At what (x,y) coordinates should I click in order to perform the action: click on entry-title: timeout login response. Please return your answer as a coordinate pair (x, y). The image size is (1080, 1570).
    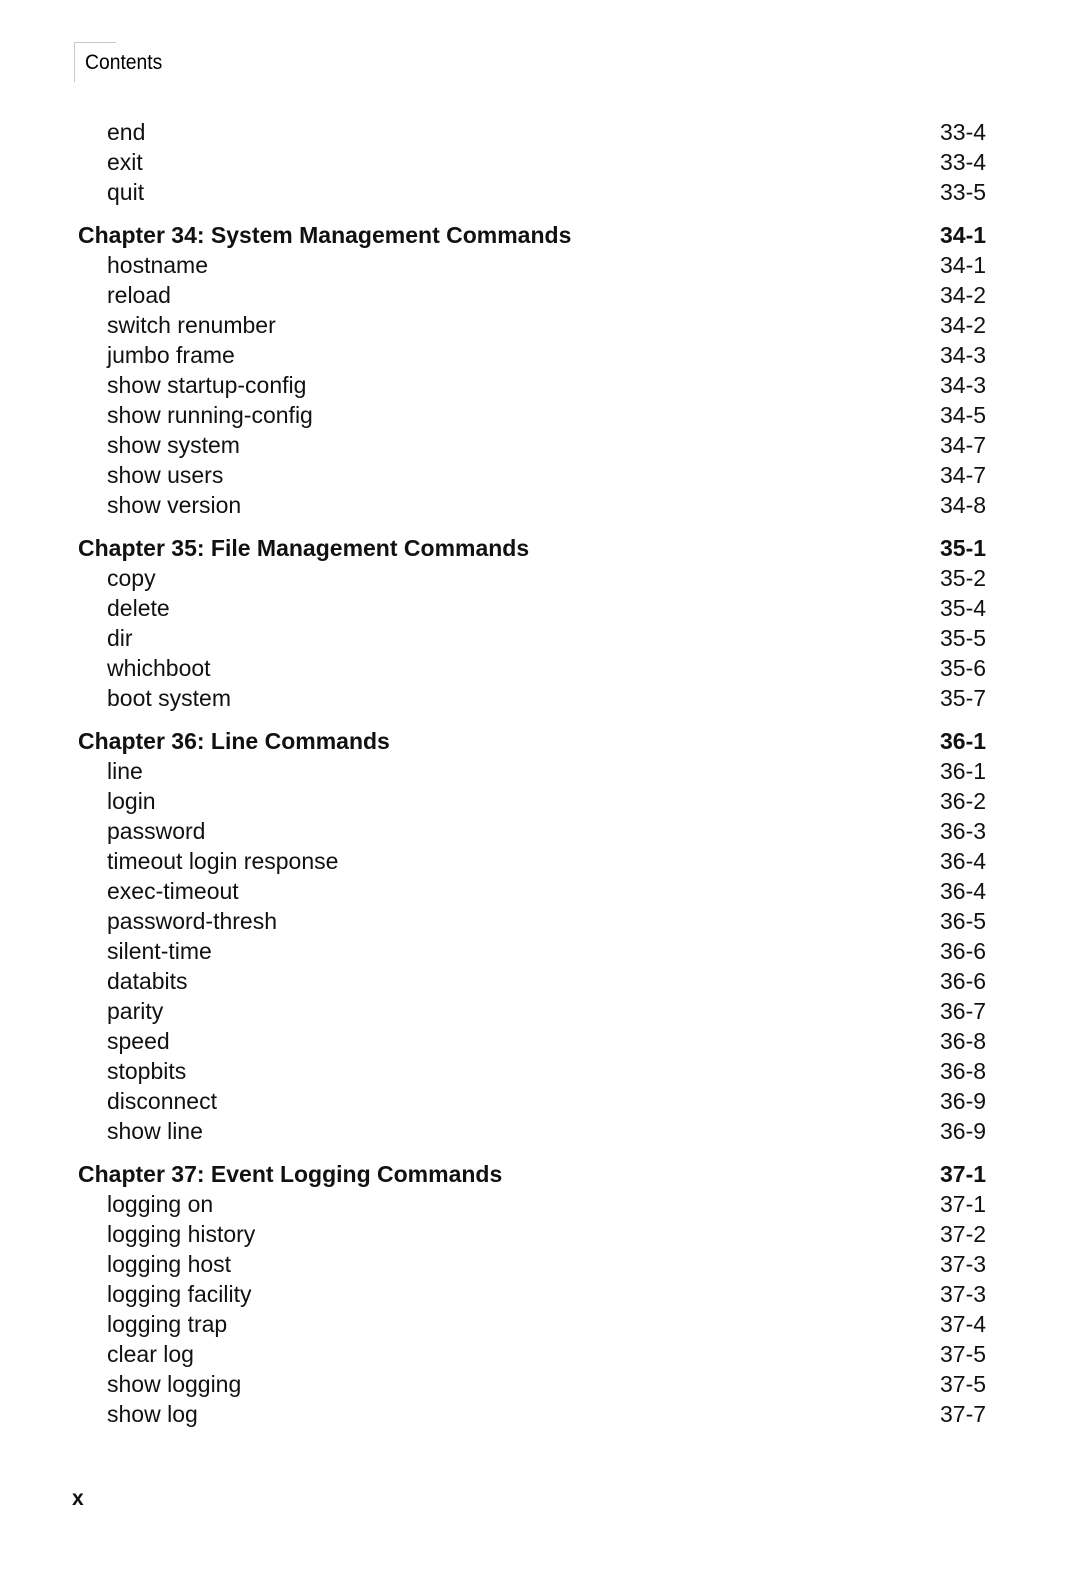
    Looking at the image, I should click on (222, 861).